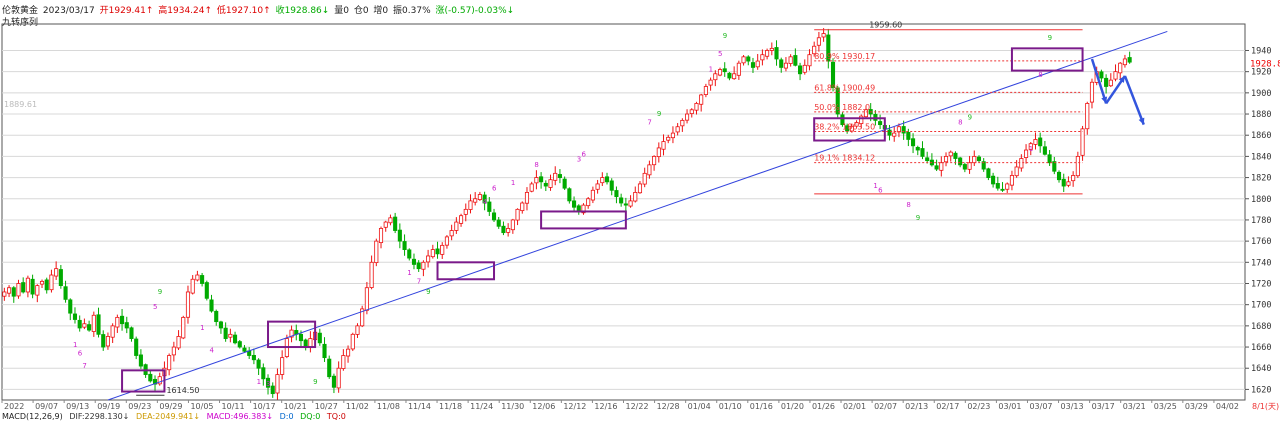  What do you see at coordinates (512, 406) in the screenshot?
I see `x-tick-label: 11/30` at bounding box center [512, 406].